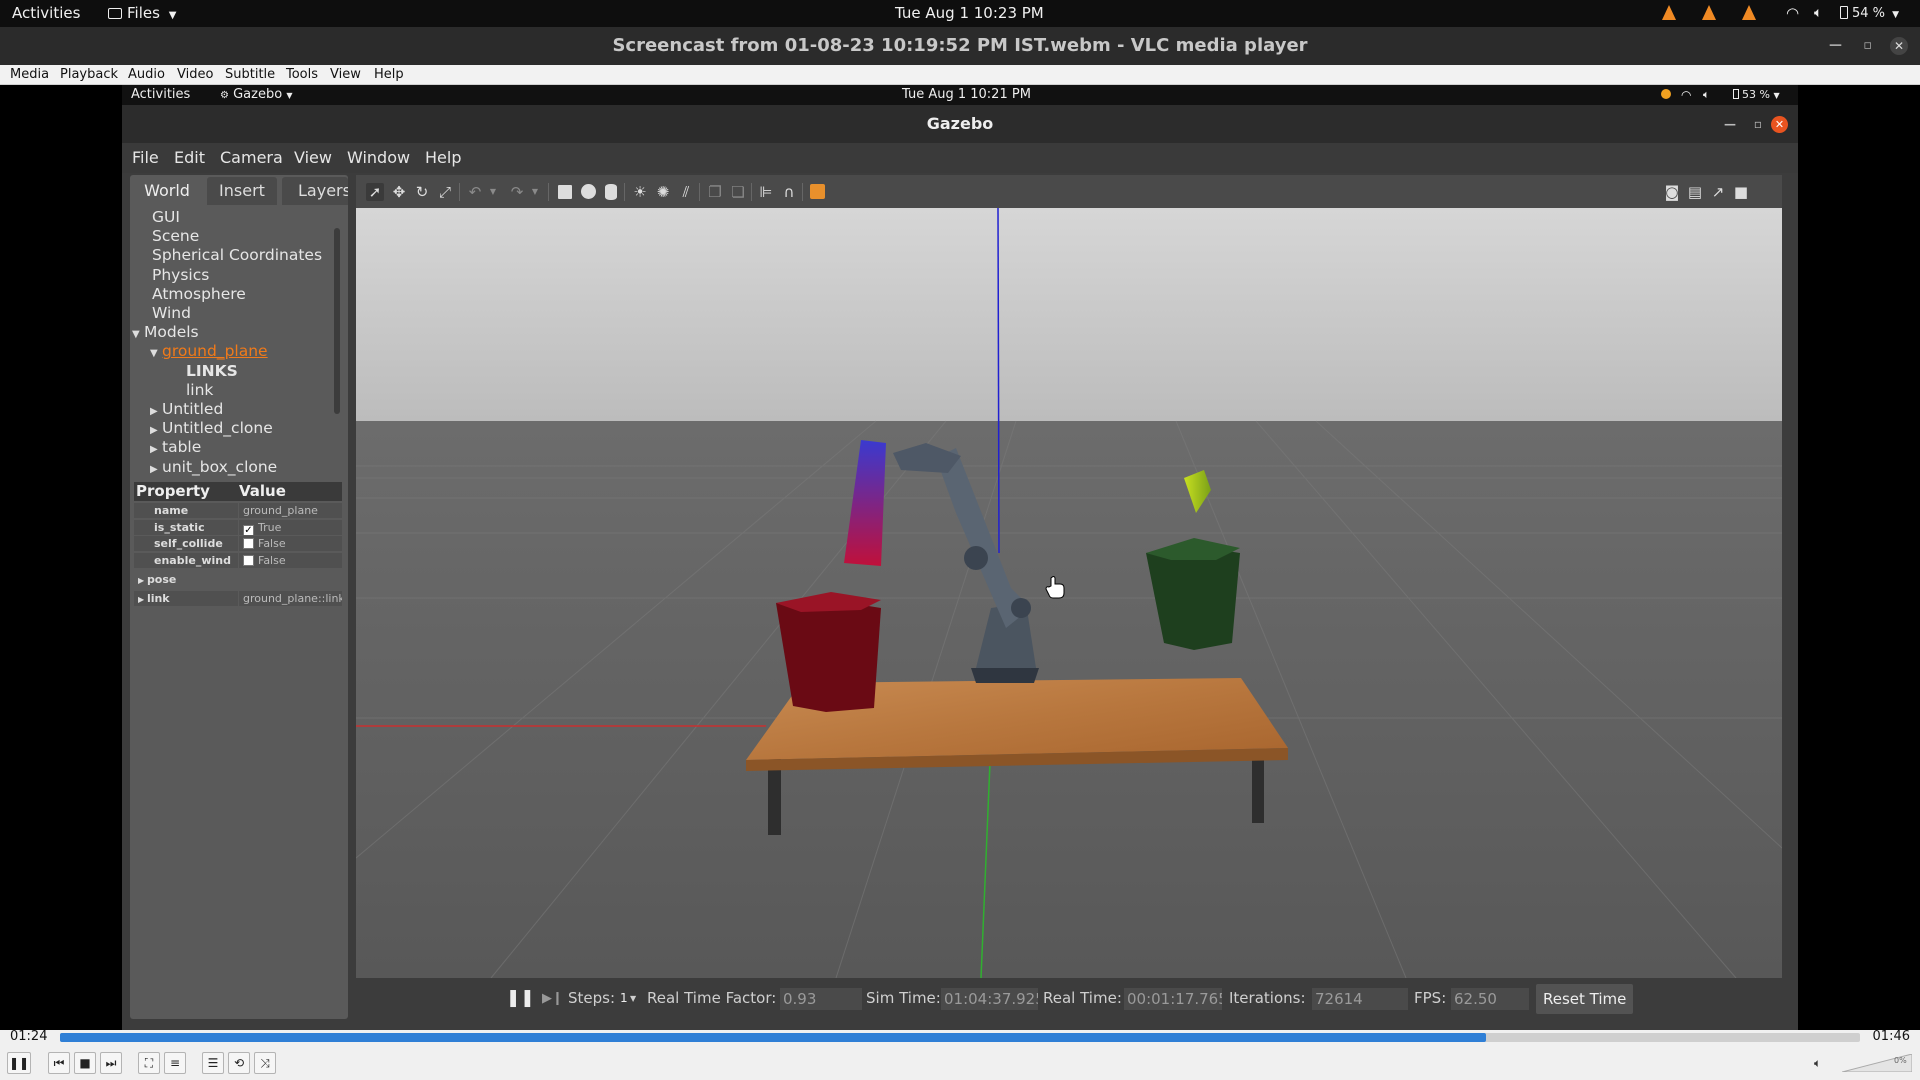  What do you see at coordinates (85, 1063) in the screenshot?
I see `stop-button: ■` at bounding box center [85, 1063].